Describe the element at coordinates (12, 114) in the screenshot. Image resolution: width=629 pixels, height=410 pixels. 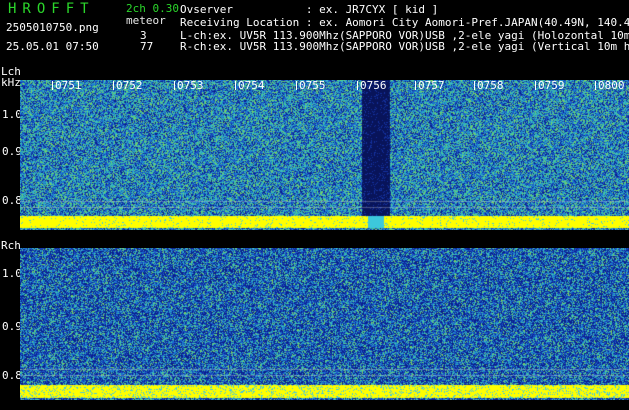
I see `lch-ytick-1-0: 1.0` at that location.